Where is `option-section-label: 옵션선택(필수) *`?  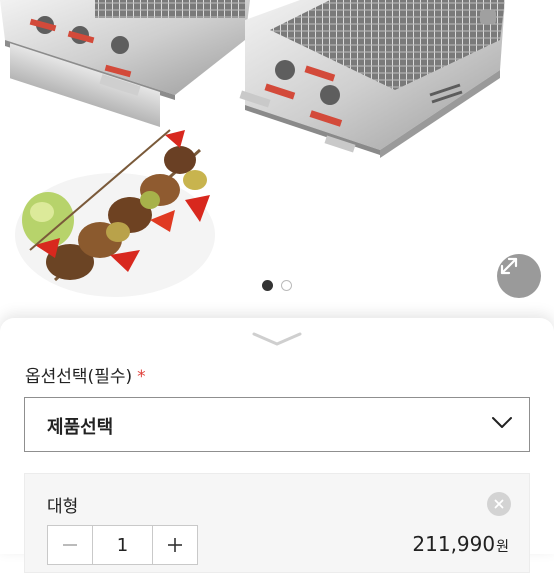
option-section-label: 옵션선택(필수) * is located at coordinates (85, 374).